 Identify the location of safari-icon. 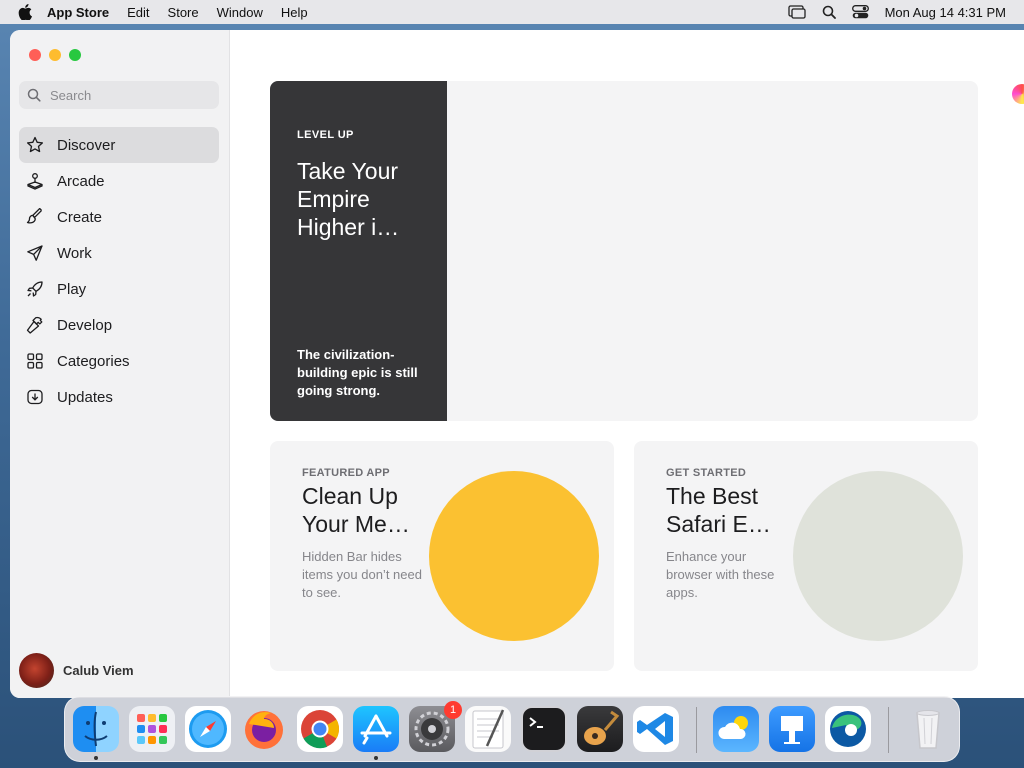
(208, 729).